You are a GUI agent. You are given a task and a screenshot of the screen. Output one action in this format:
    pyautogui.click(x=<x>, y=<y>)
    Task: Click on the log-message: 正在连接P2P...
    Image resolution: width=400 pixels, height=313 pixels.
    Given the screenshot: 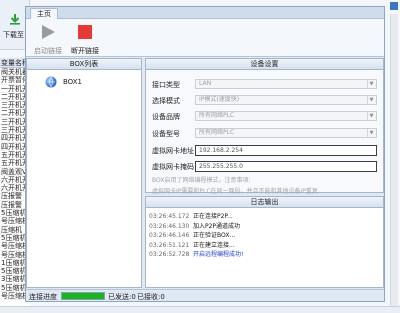 What is the action you would take?
    pyautogui.click(x=213, y=216)
    